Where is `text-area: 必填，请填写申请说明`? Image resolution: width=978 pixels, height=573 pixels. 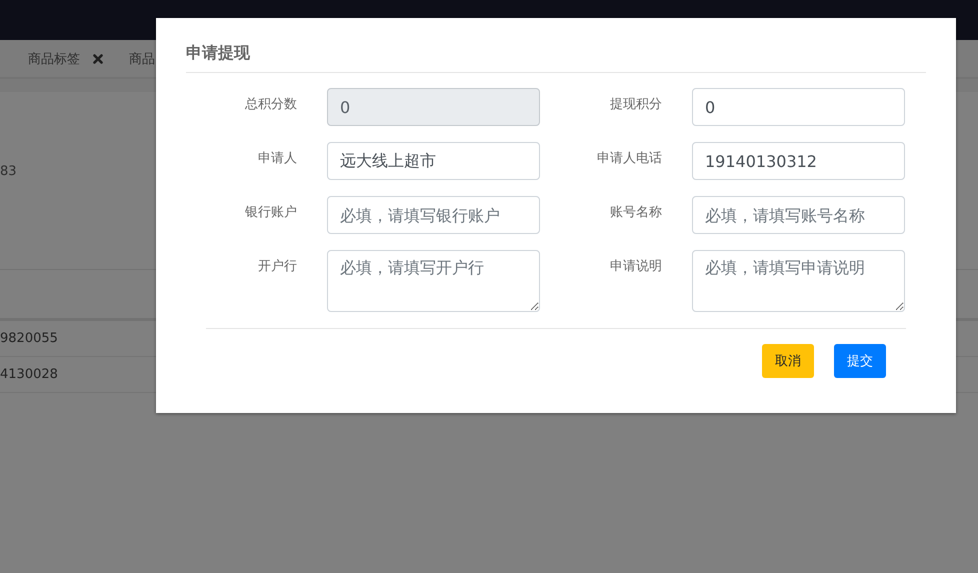
text-area: 必填，请填写申请说明 is located at coordinates (798, 281).